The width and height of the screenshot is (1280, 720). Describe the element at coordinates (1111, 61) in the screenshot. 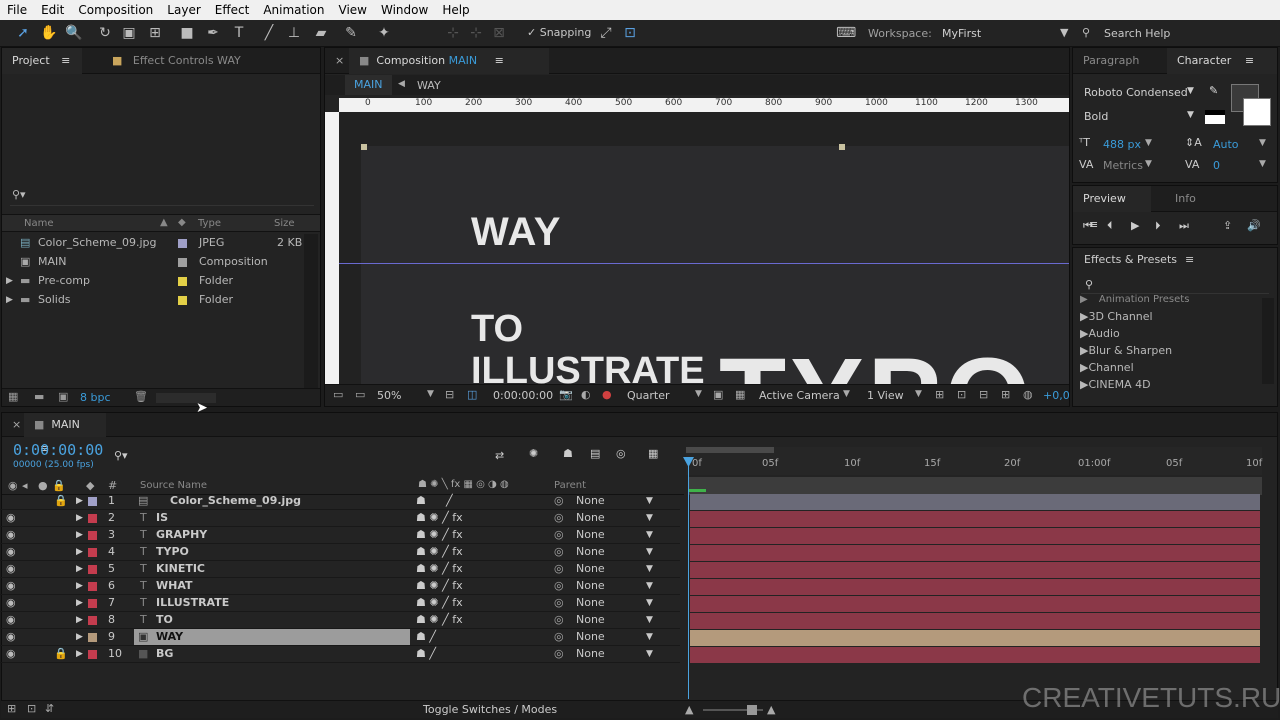

I see `tab-paragraph: Paragraph` at that location.